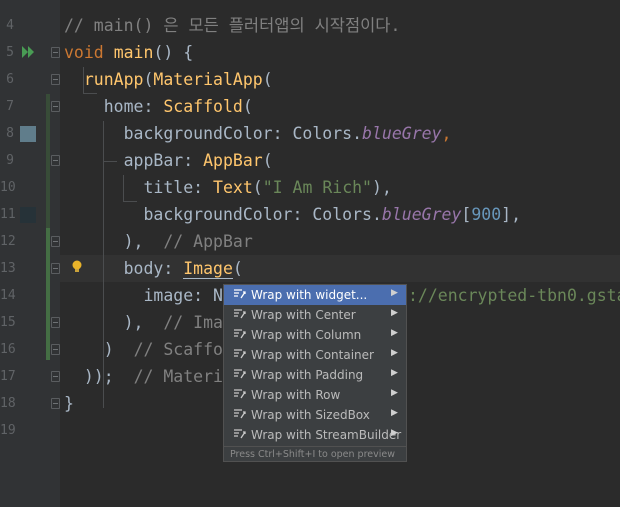  I want to click on code-line-11: backgroundColor: Colors.blueGrey[900],, so click(292, 214).